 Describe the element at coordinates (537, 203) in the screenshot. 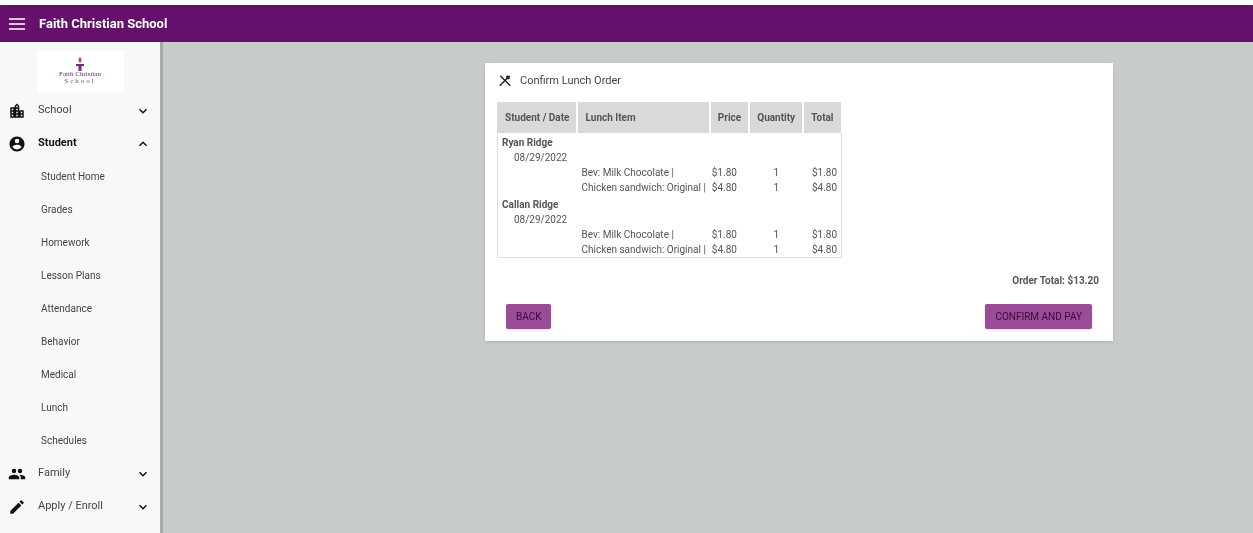

I see `student-name: Callan Ridge` at that location.